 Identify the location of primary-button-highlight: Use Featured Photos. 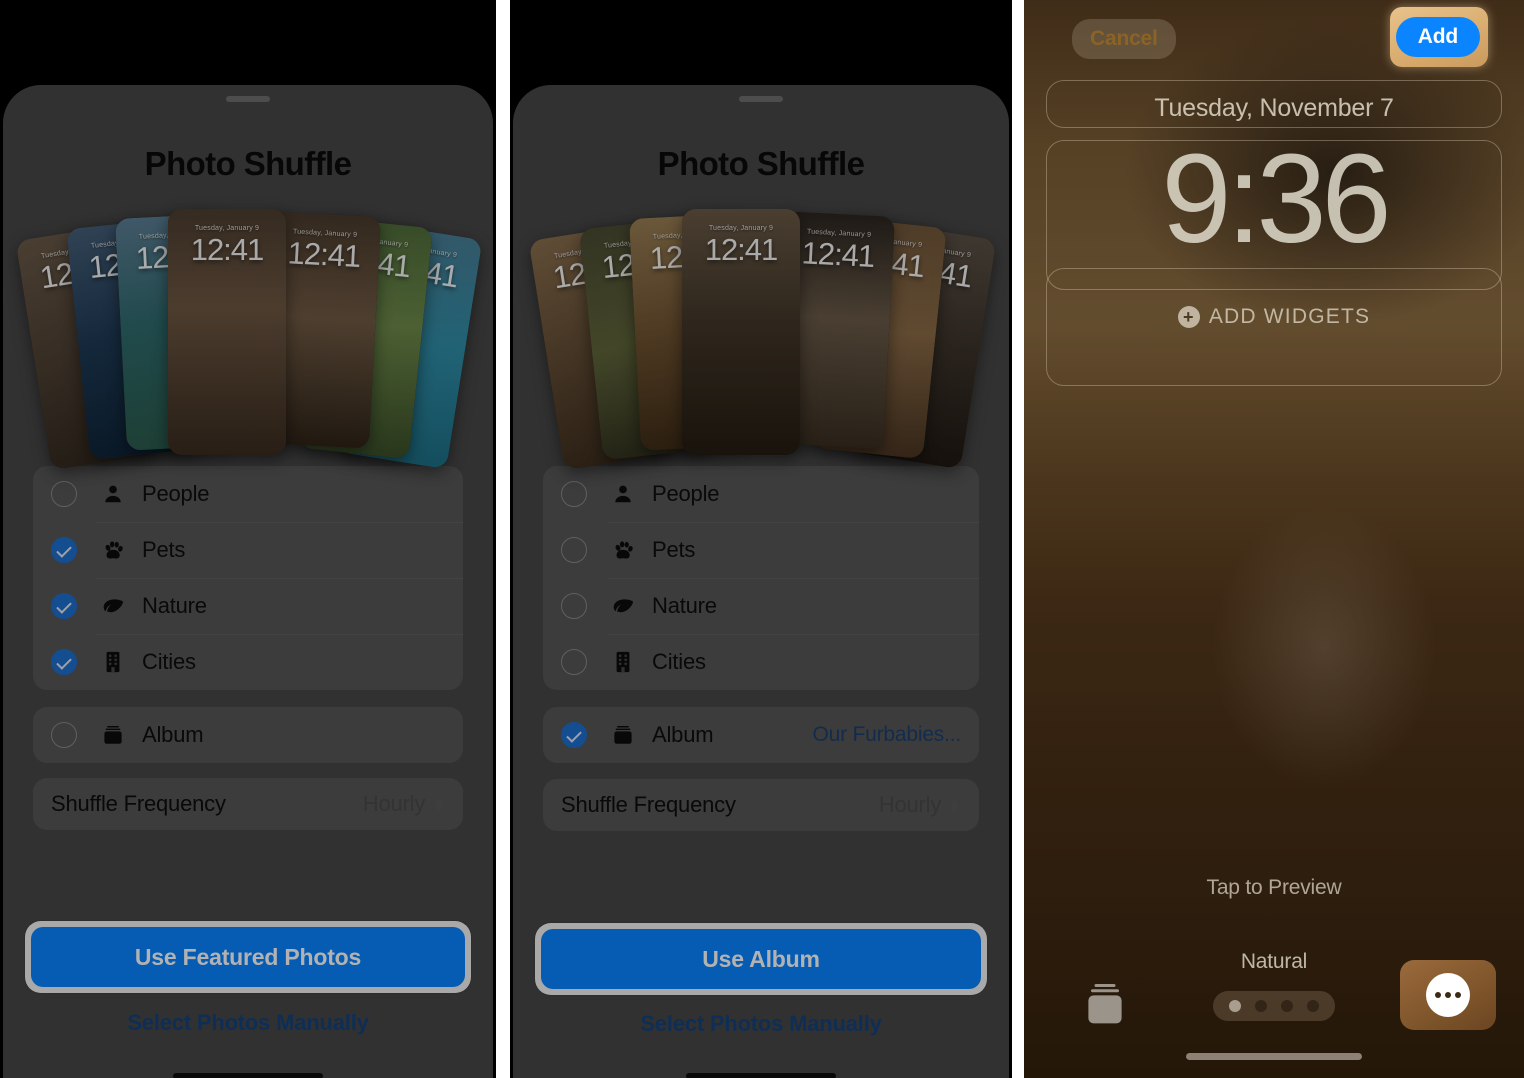
(248, 957).